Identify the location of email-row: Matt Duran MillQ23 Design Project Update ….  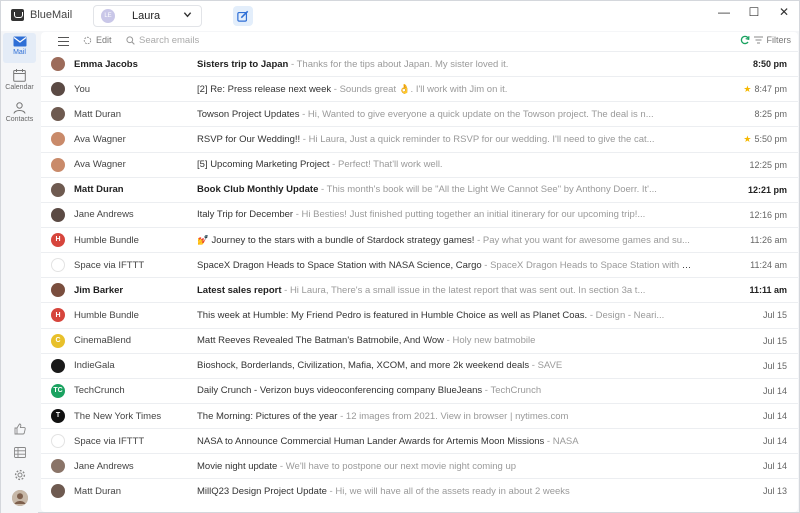
(419, 490).